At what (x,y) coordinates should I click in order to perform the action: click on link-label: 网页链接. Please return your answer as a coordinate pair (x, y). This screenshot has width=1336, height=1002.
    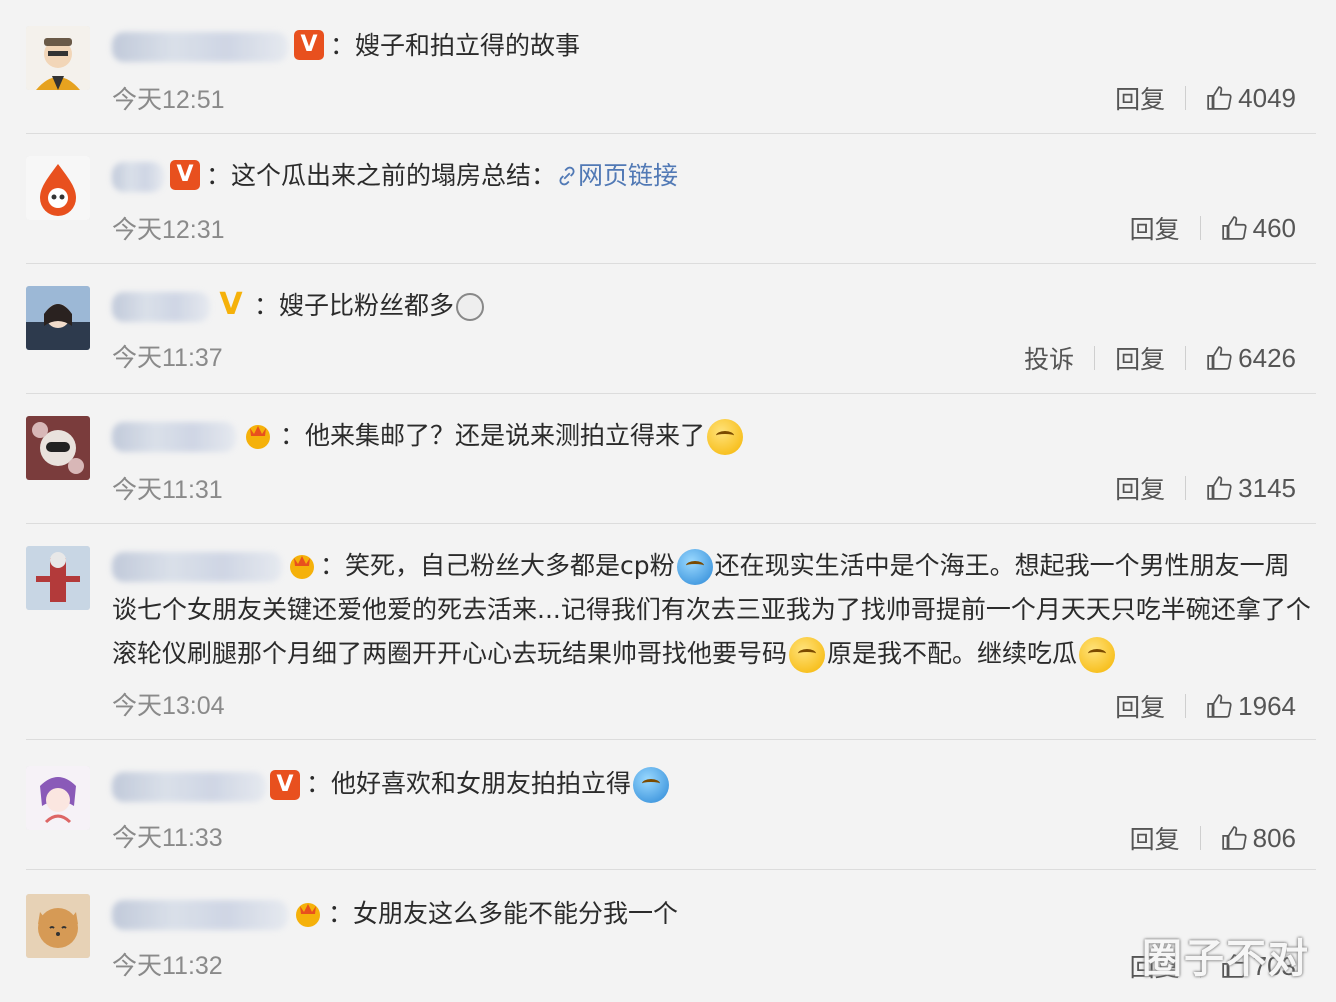
    Looking at the image, I should click on (628, 175).